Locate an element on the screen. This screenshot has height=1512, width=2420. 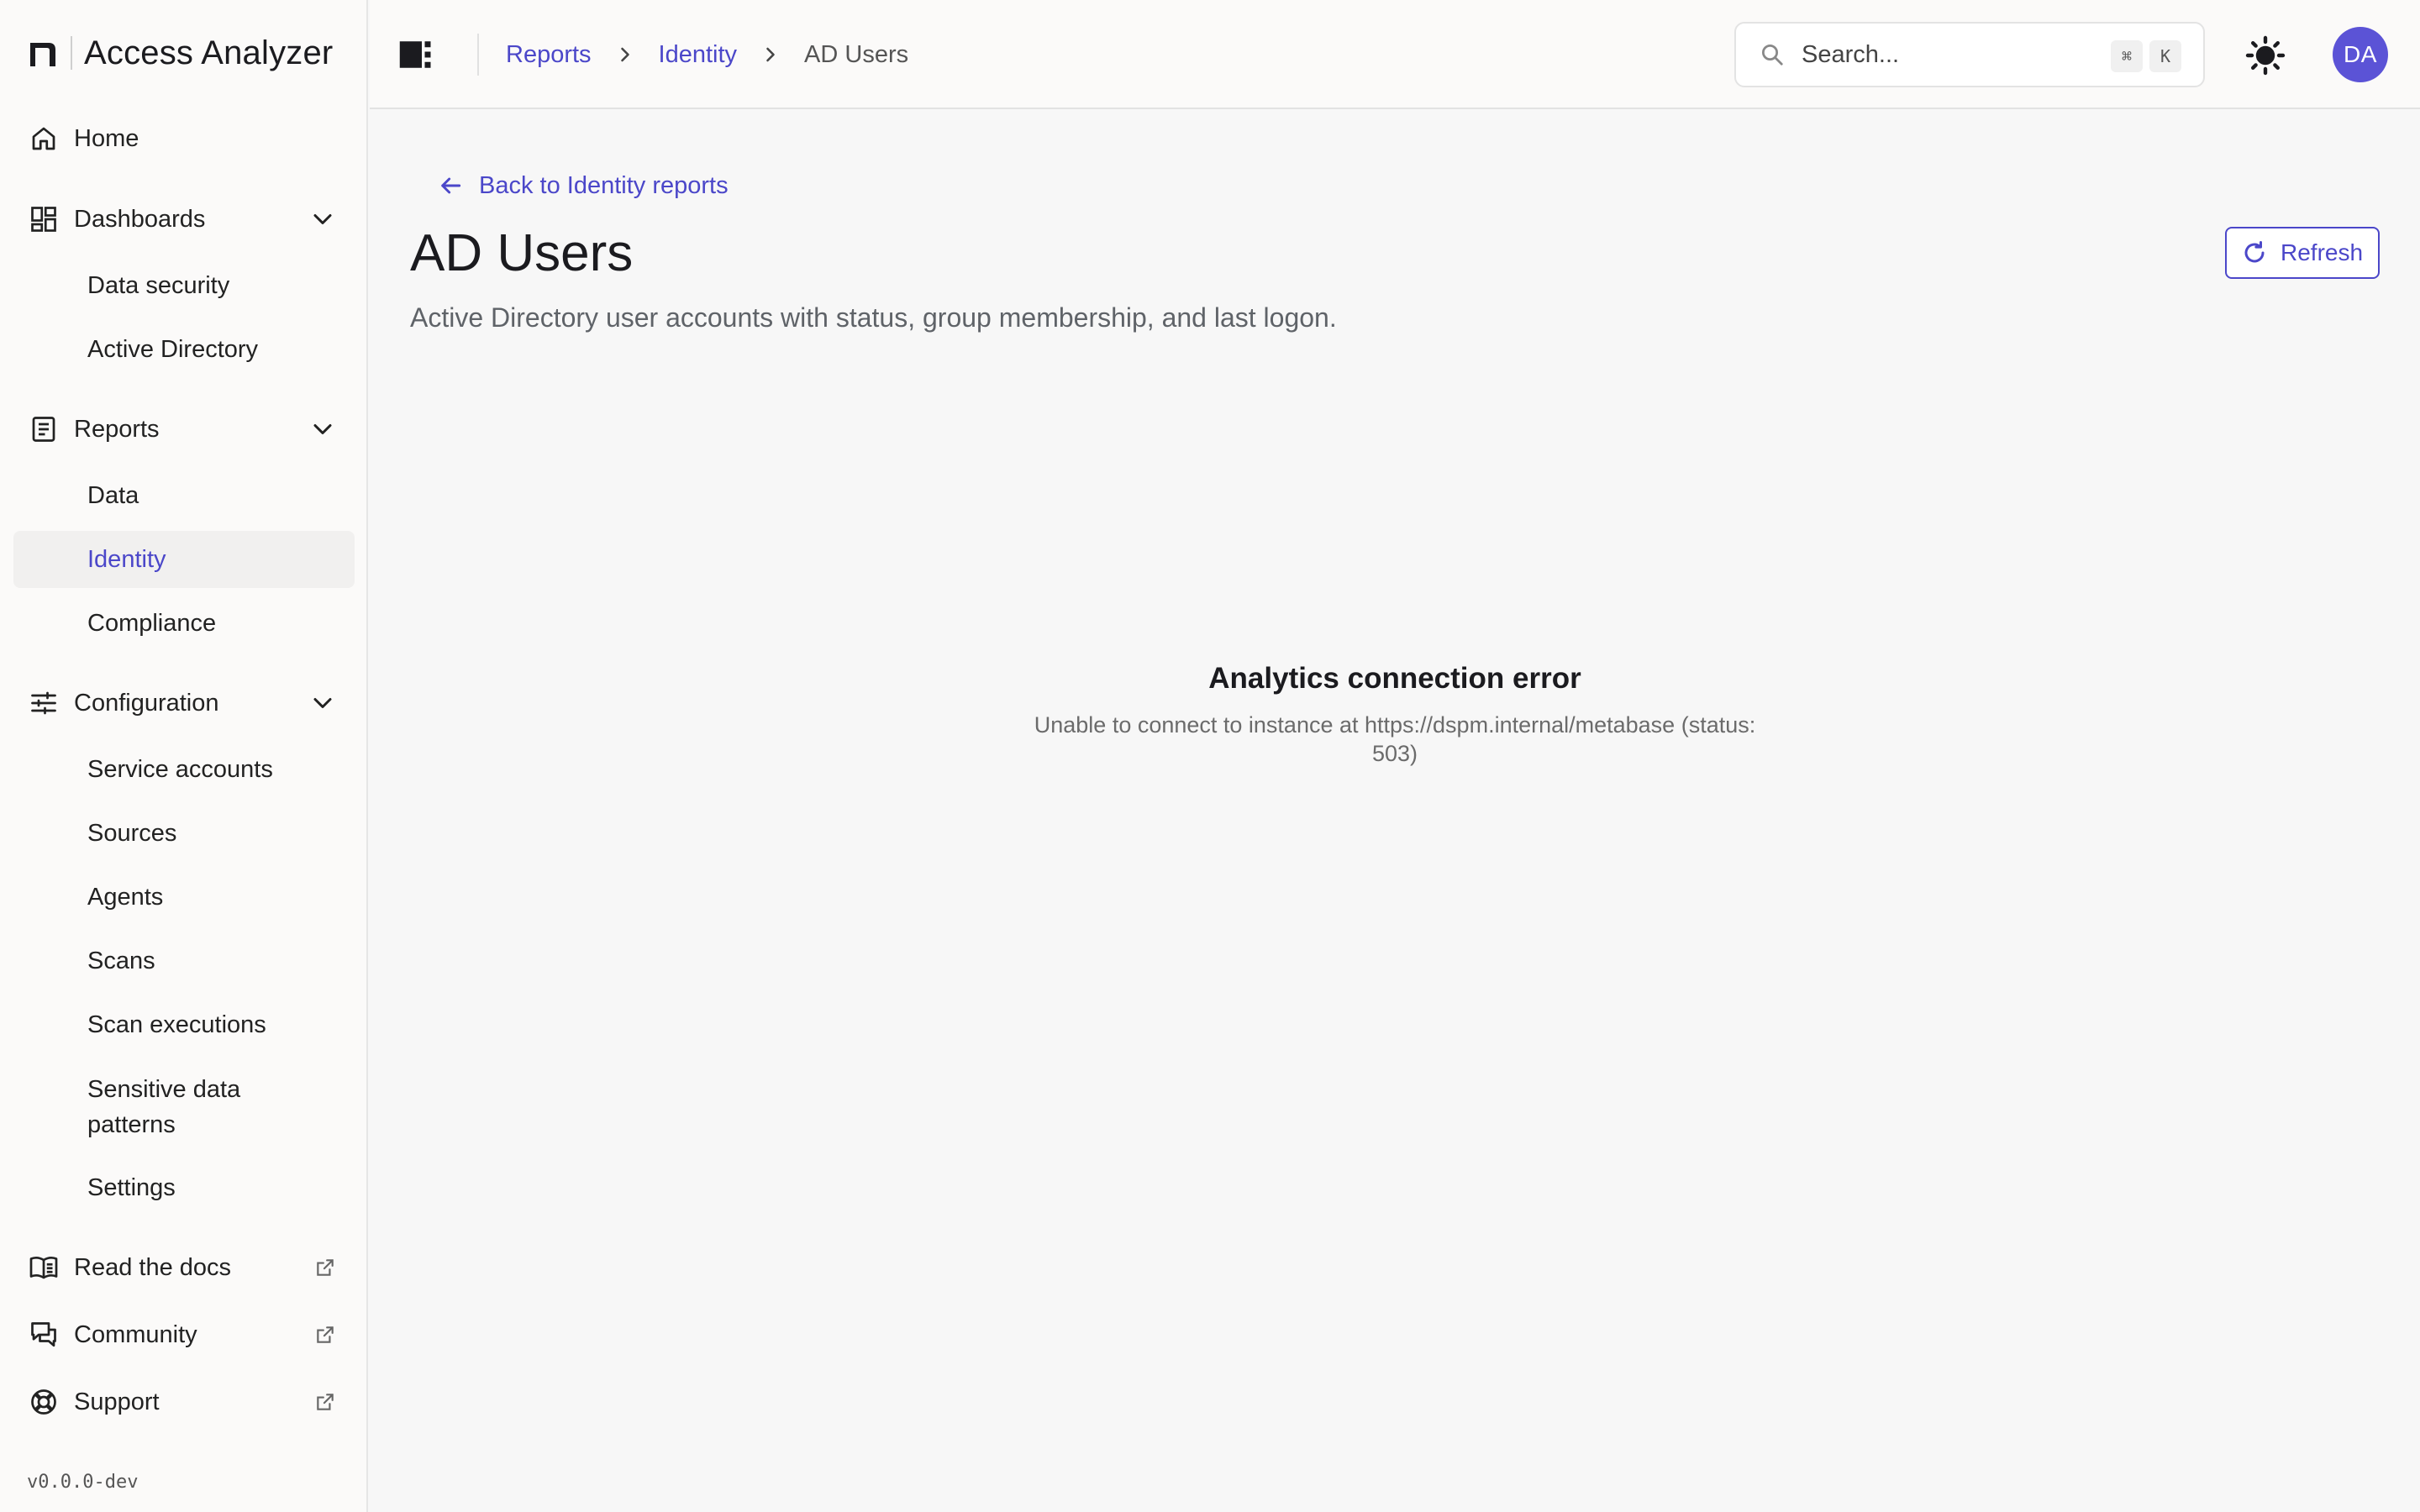
lifebuoy-icon is located at coordinates (44, 1402).